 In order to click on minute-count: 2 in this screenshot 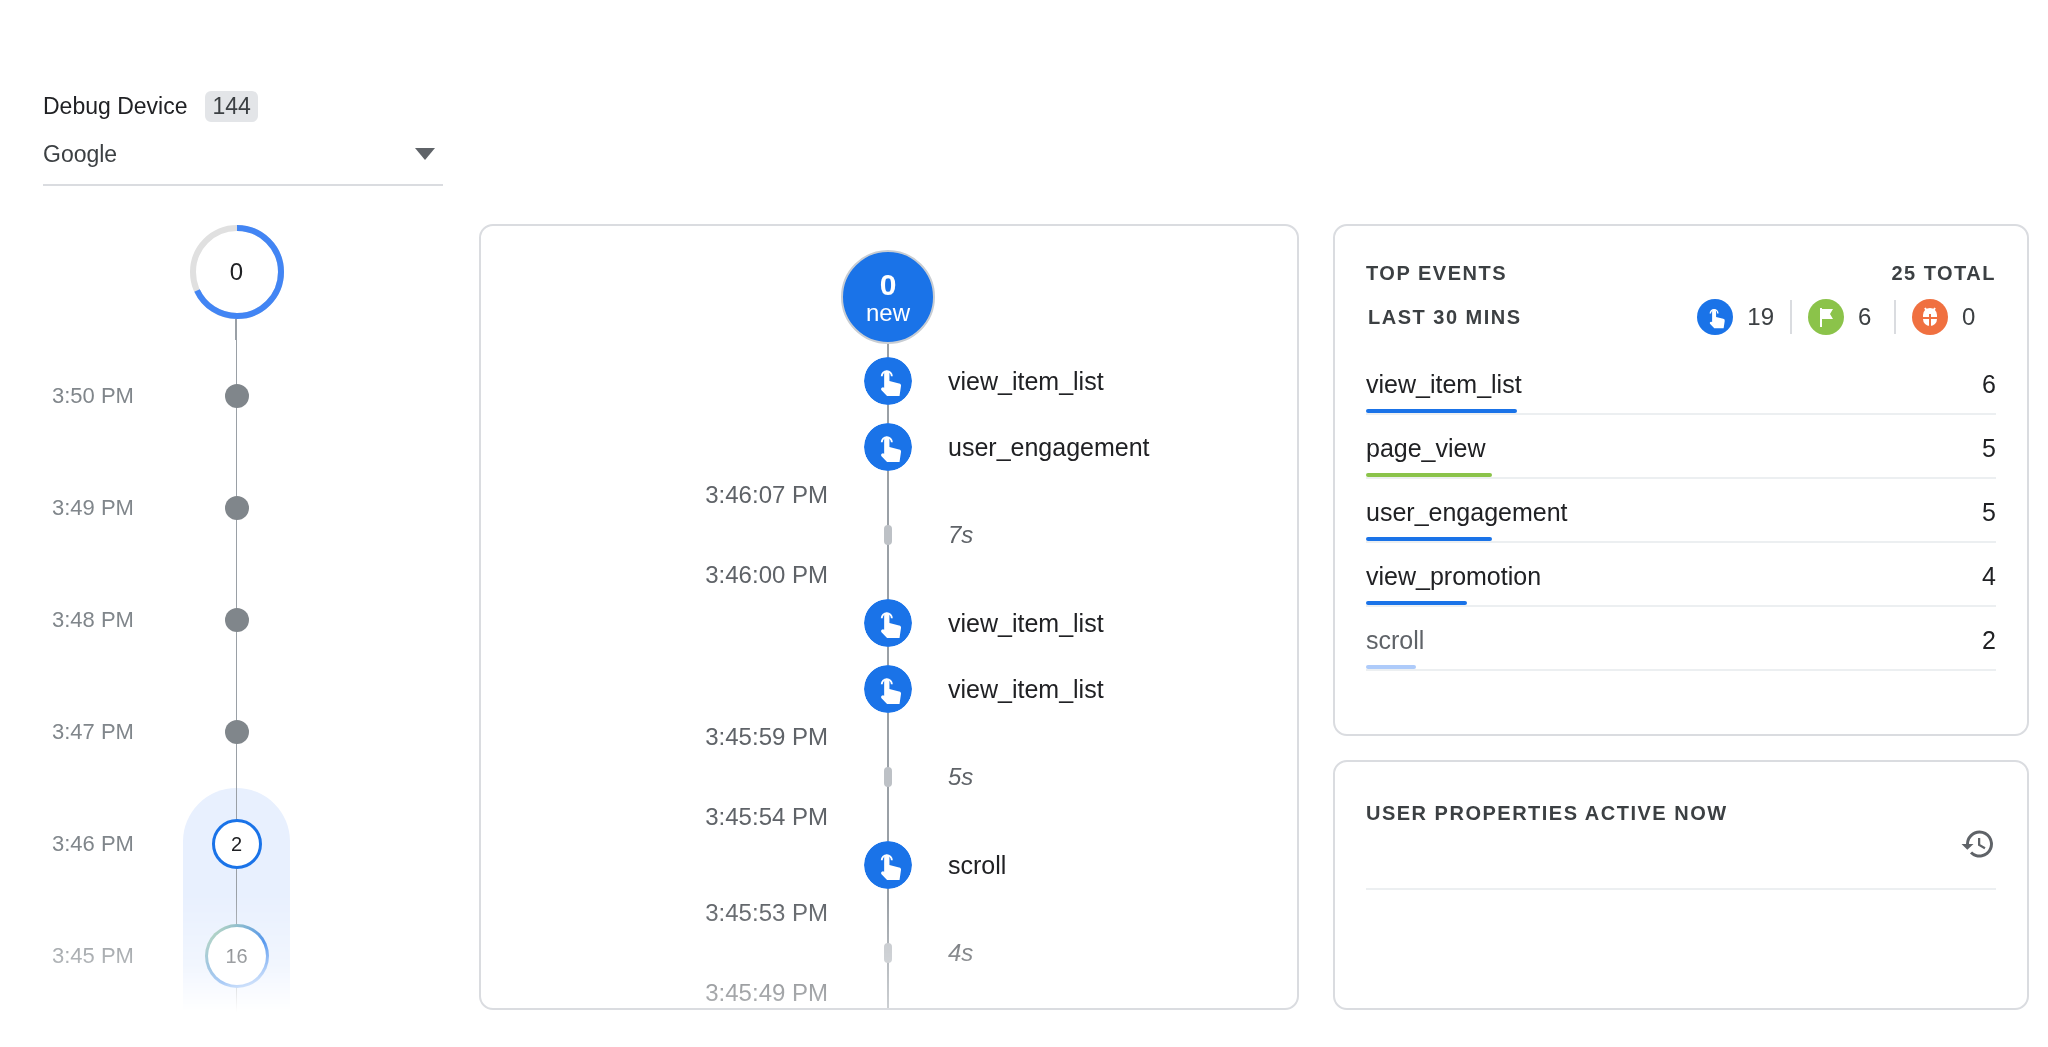, I will do `click(236, 844)`.